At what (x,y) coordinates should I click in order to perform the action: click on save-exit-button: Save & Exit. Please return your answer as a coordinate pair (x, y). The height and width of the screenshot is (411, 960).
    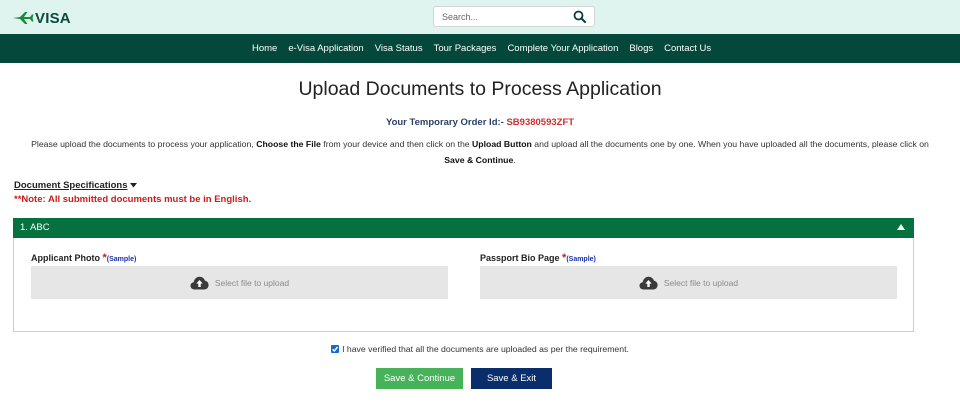
    Looking at the image, I should click on (511, 378).